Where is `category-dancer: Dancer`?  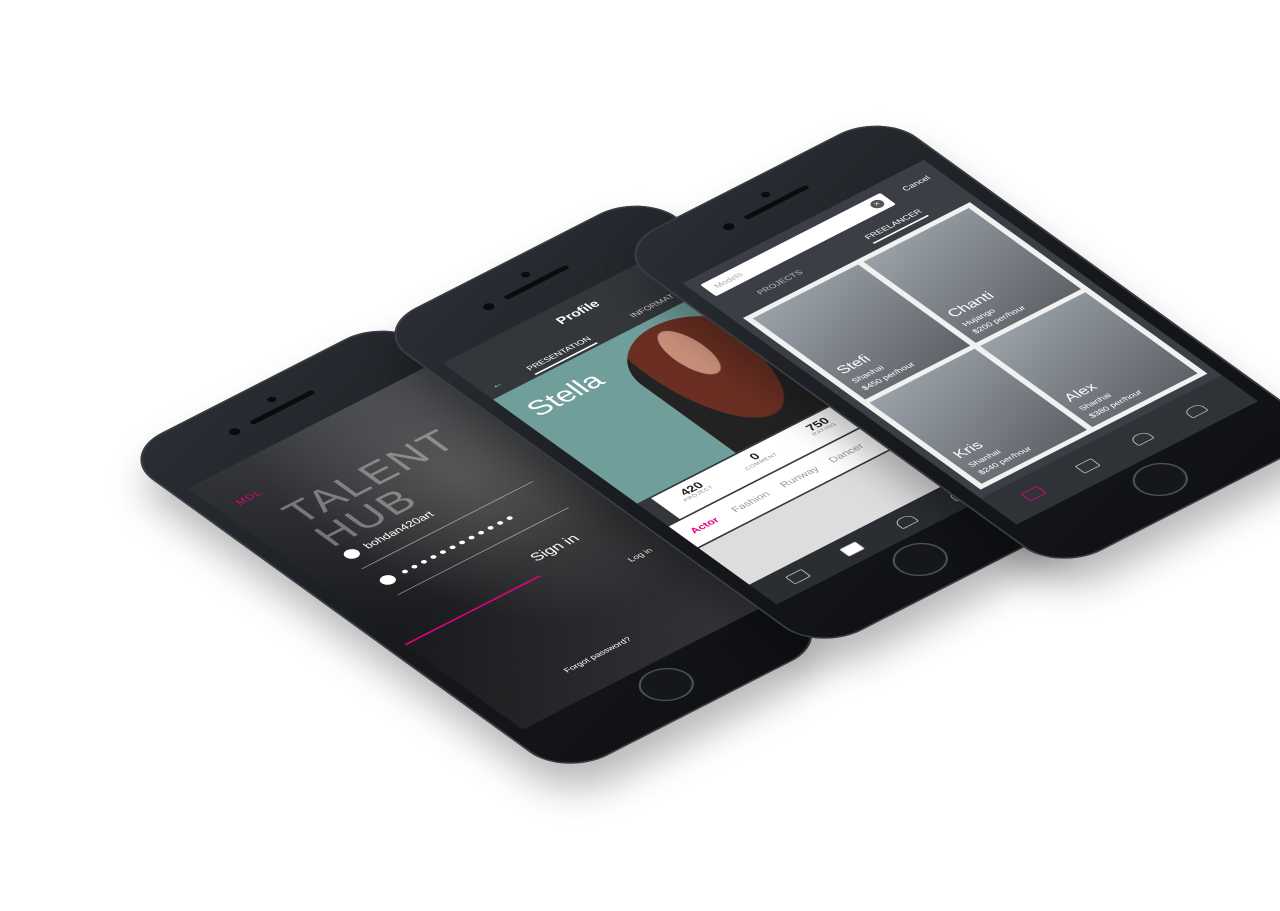
category-dancer: Dancer is located at coordinates (846, 453).